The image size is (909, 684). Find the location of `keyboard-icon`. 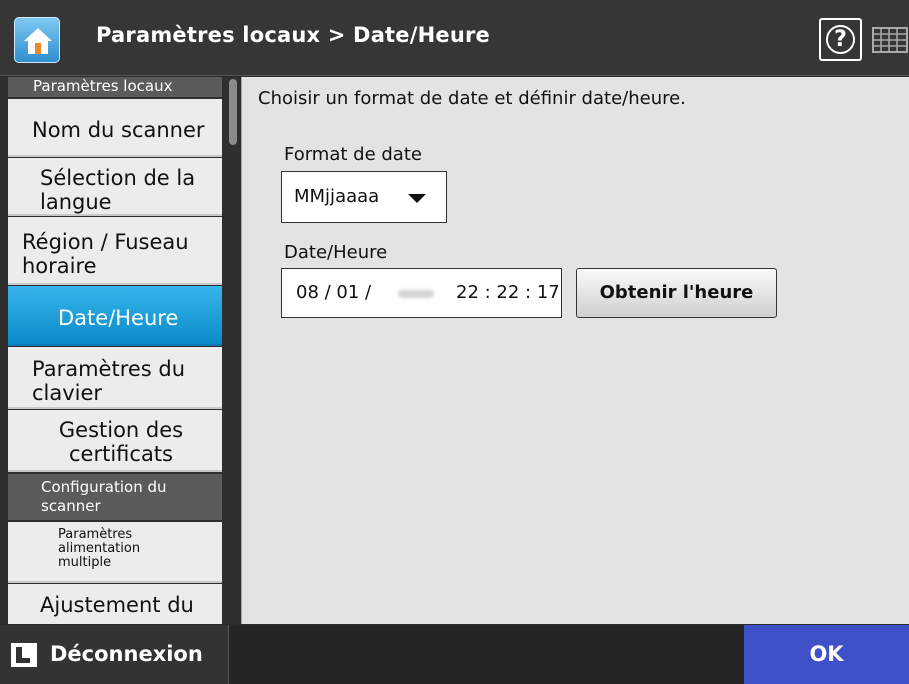

keyboard-icon is located at coordinates (890, 40).